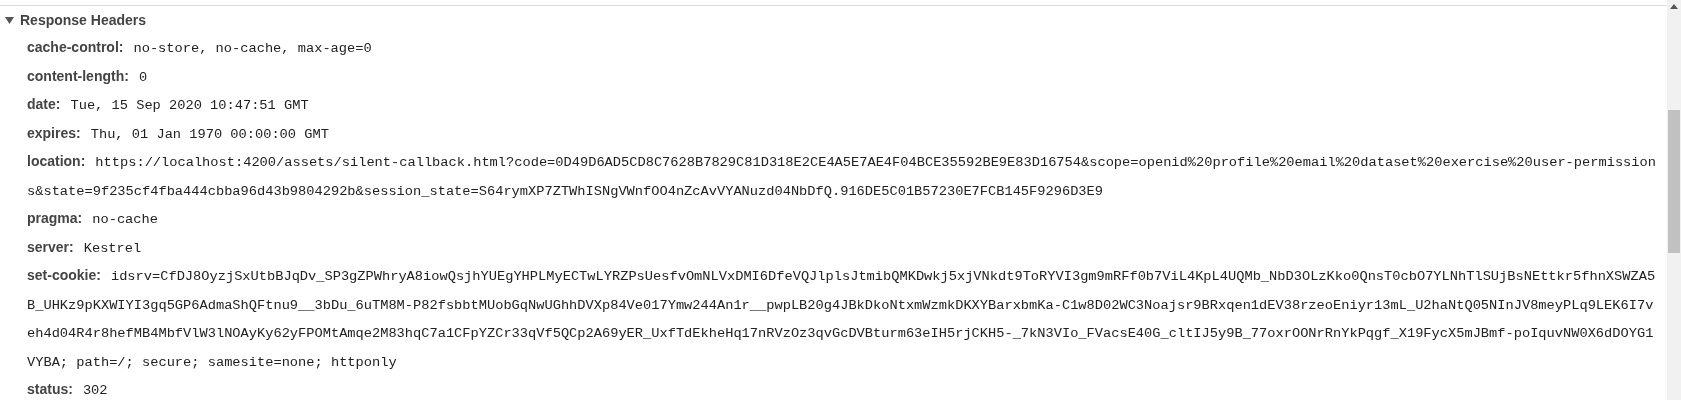 This screenshot has height=400, width=1681. What do you see at coordinates (44, 104) in the screenshot?
I see `header-name: date:` at bounding box center [44, 104].